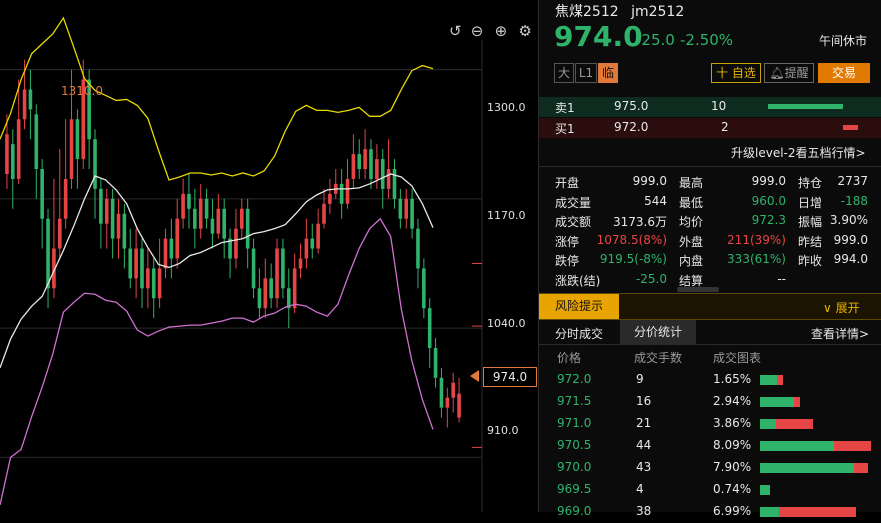 This screenshot has height=523, width=881. Describe the element at coordinates (770, 512) in the screenshot. I see `row-buy-bar` at that location.